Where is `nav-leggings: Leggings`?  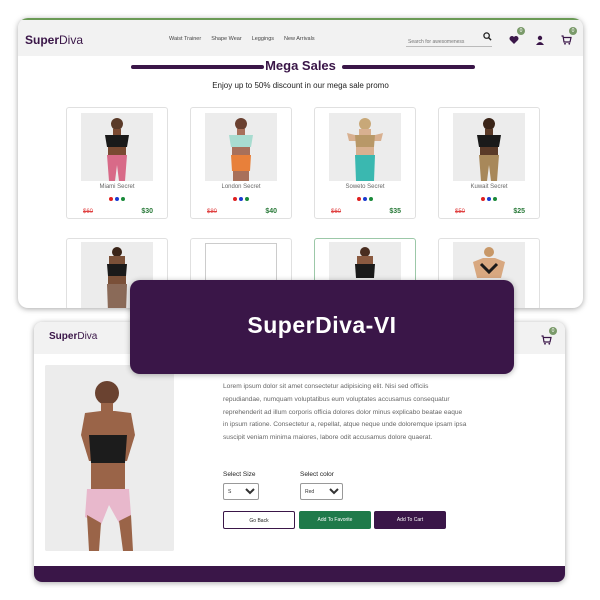 nav-leggings: Leggings is located at coordinates (263, 39).